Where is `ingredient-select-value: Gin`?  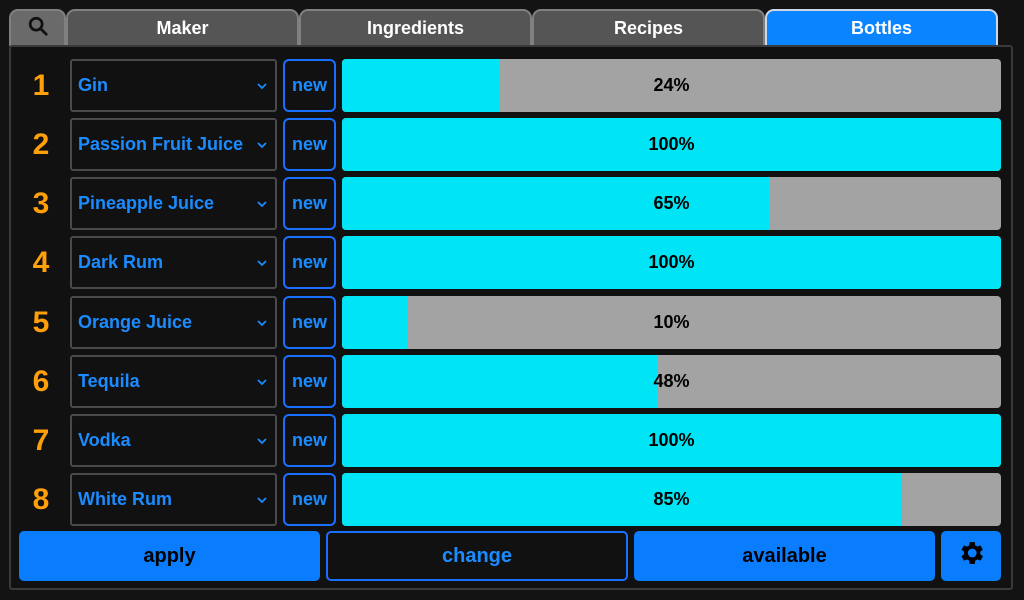 ingredient-select-value: Gin is located at coordinates (93, 85).